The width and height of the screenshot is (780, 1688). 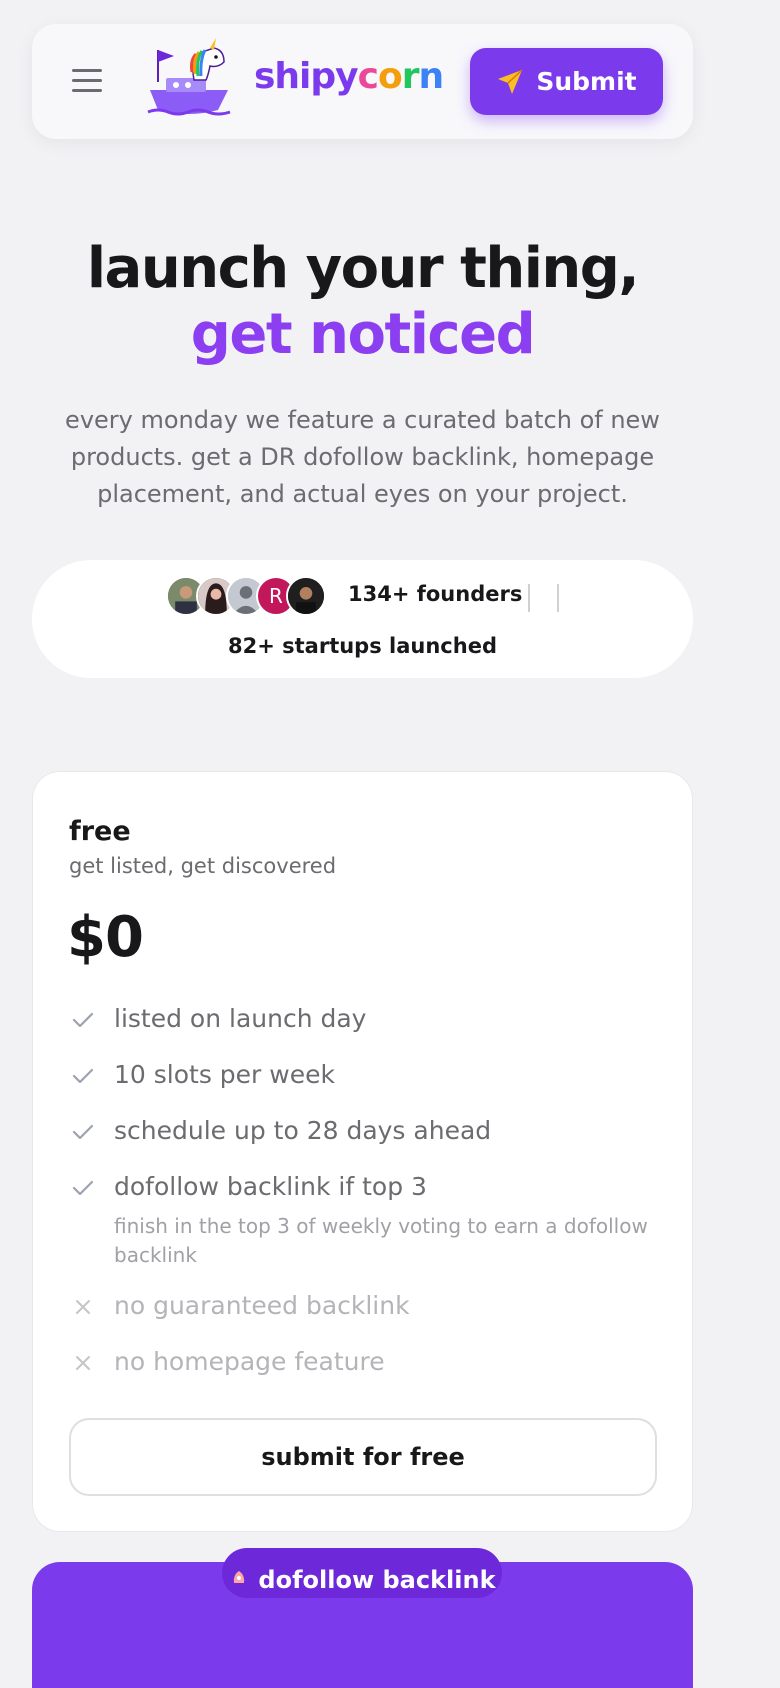 I want to click on submit-for-free-button: submit for free, so click(x=363, y=1457).